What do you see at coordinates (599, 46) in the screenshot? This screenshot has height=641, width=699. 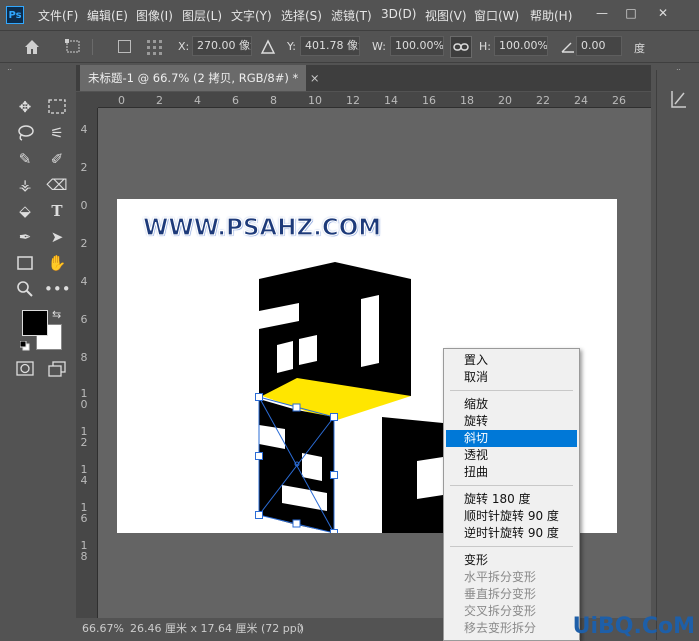 I see `angle-input: 0.00` at bounding box center [599, 46].